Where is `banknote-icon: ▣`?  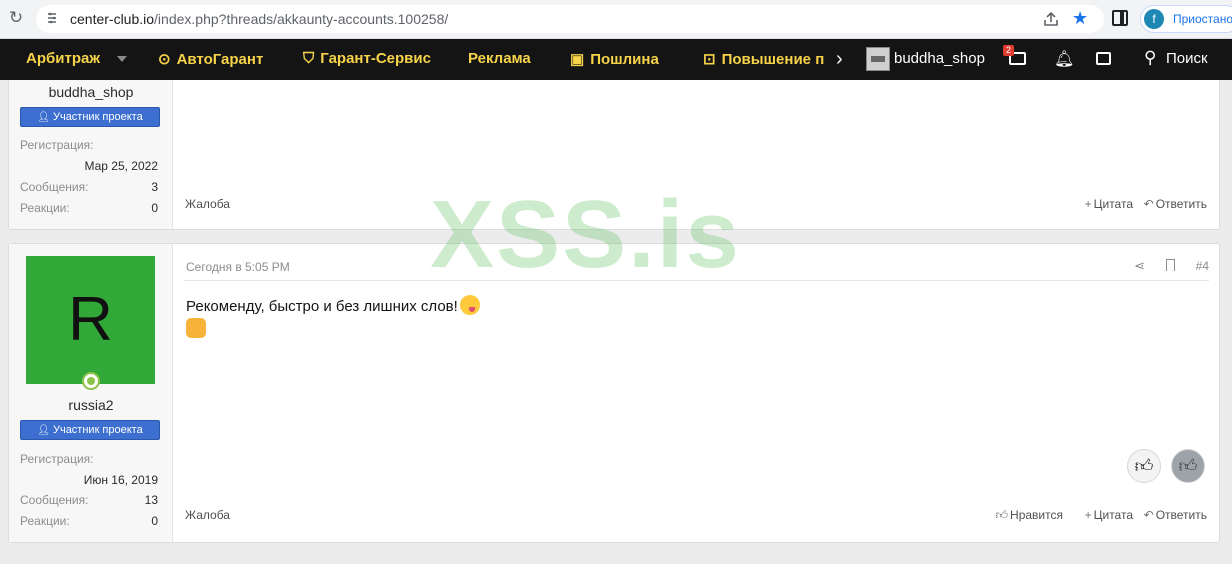
banknote-icon: ▣ is located at coordinates (577, 59).